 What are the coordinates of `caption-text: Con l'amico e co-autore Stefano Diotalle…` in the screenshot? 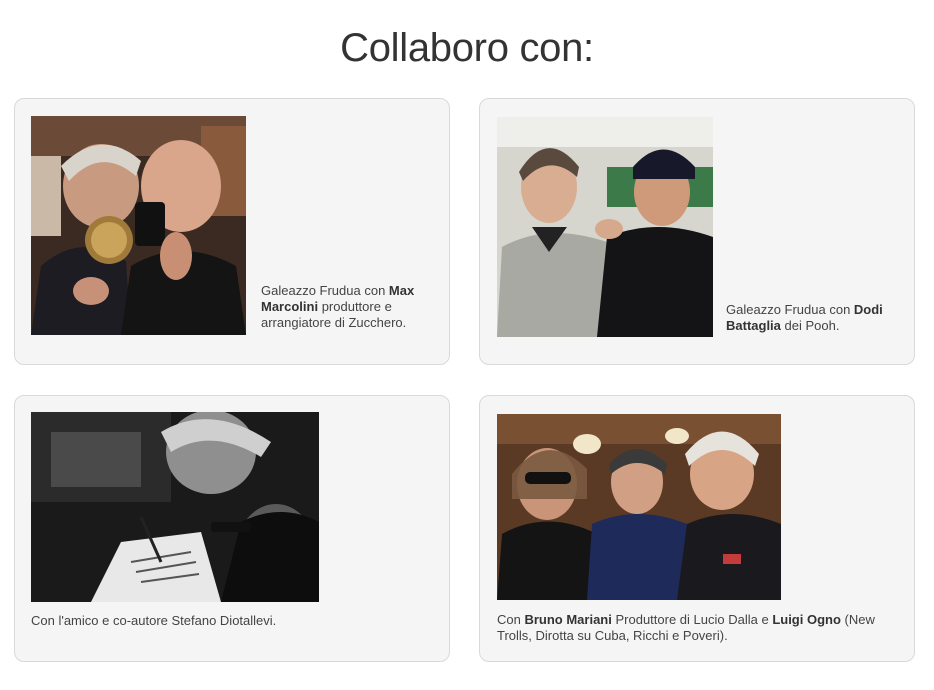 It's located at (154, 620).